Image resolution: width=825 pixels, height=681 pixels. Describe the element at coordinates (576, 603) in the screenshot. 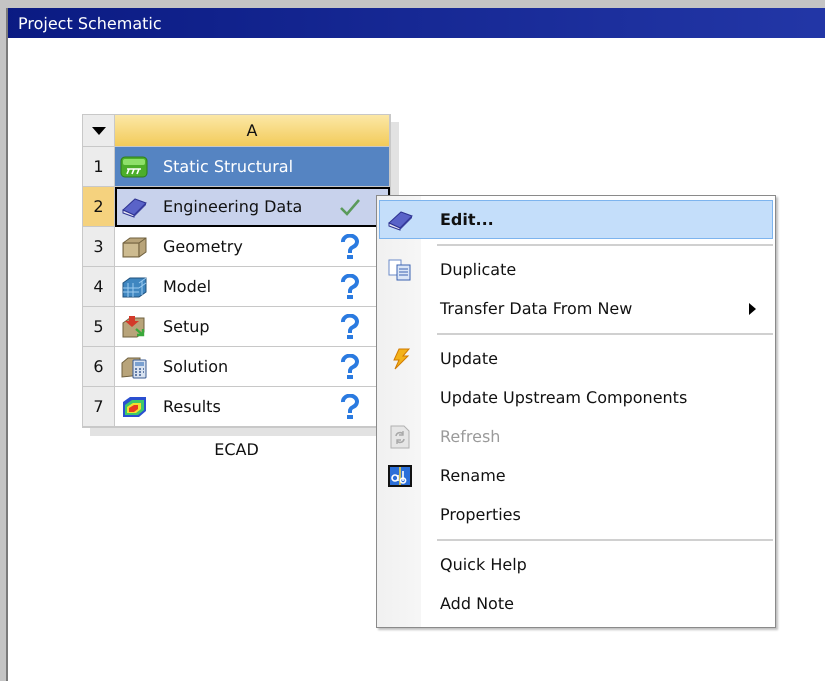

I see `menu-item: Add Note` at that location.